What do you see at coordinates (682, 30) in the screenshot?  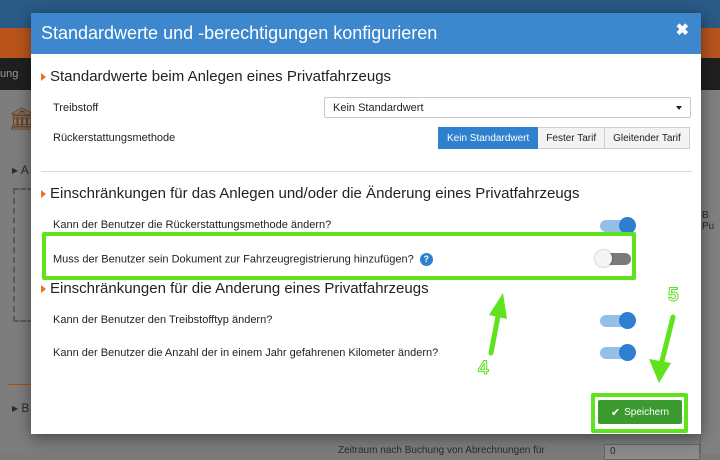 I see `close-icon: ✖` at bounding box center [682, 30].